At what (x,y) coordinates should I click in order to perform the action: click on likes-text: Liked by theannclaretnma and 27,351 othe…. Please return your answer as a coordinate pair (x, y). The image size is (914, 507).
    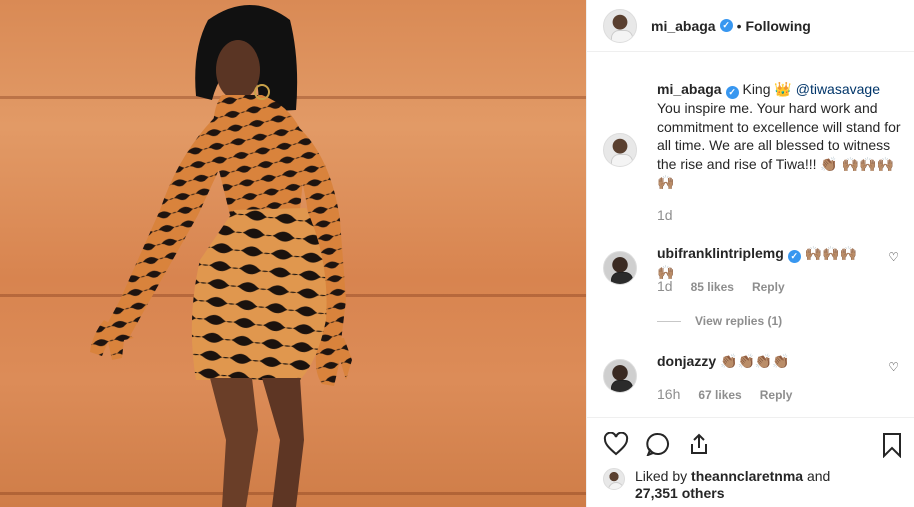
    Looking at the image, I should click on (732, 485).